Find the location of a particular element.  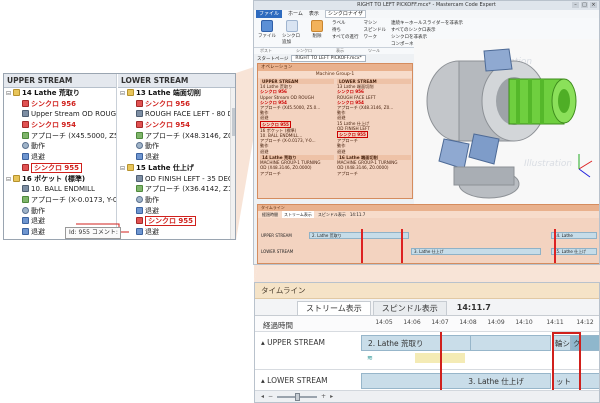

time-tick: 14:05 is located at coordinates (384, 322).